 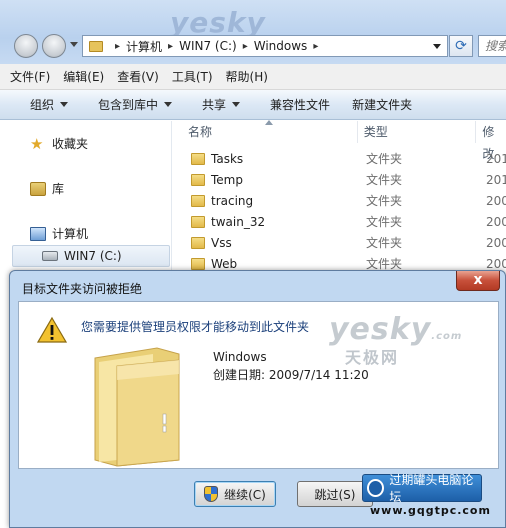 I want to click on menu-help: 帮助(H), so click(x=247, y=76).